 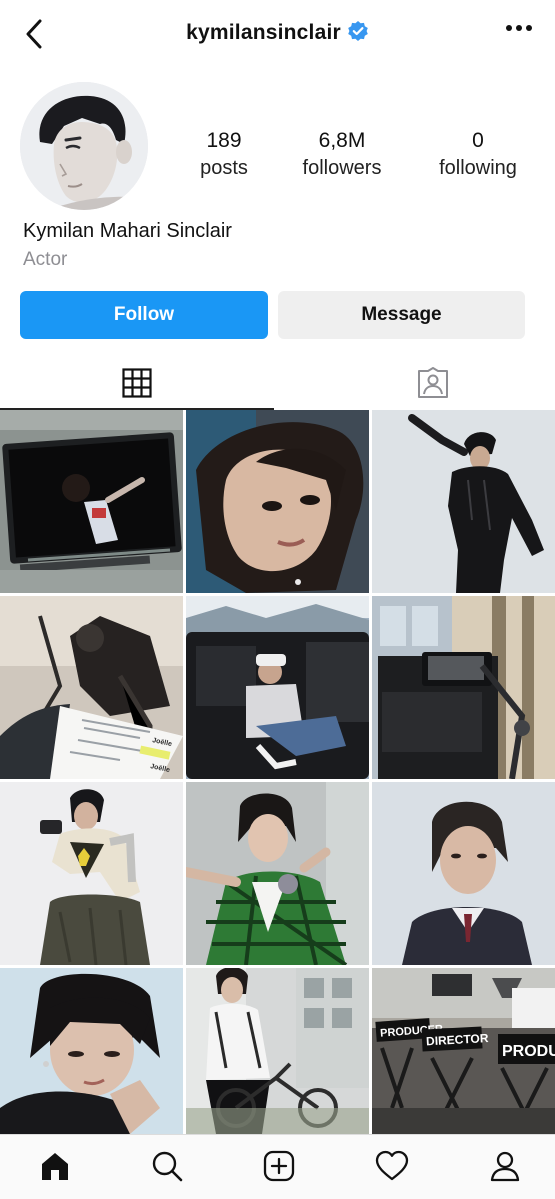 I want to click on tagged-person-icon, so click(x=433, y=382).